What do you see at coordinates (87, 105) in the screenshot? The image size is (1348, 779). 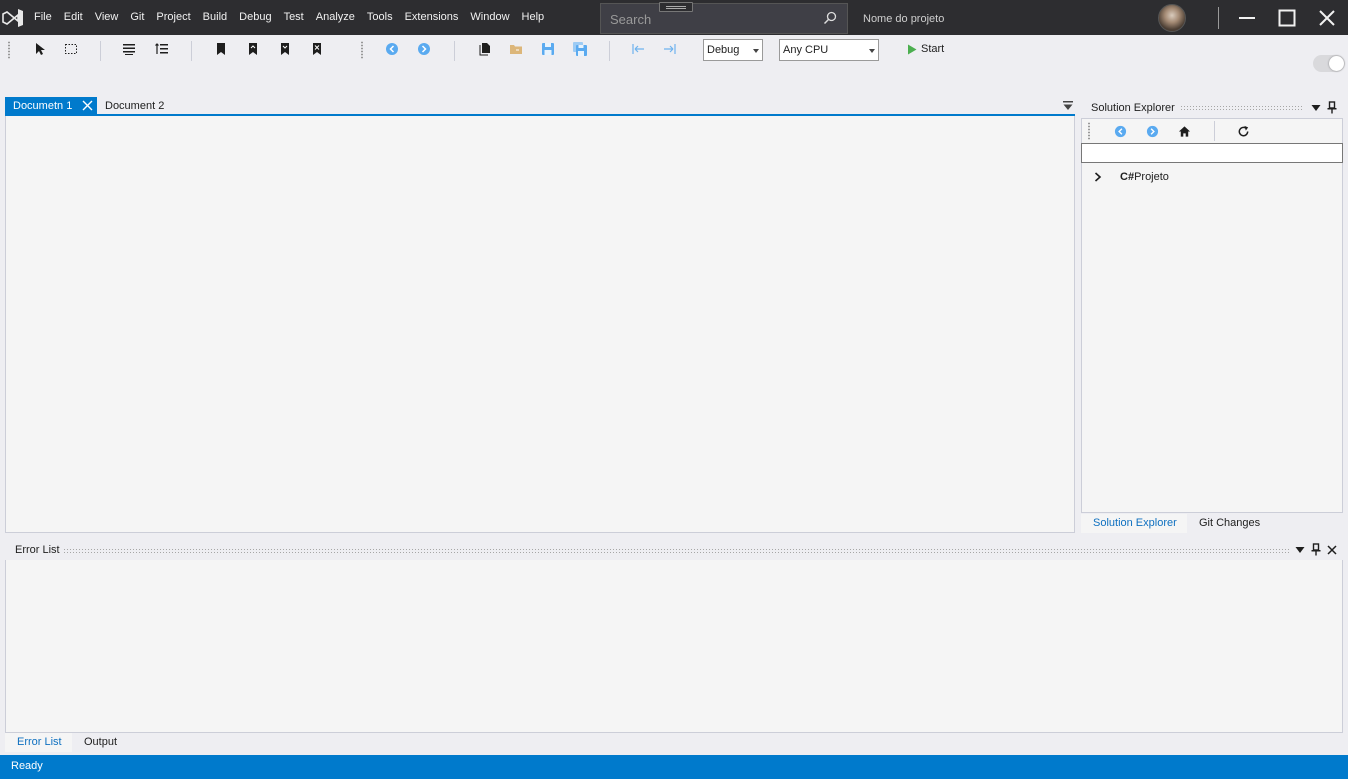 I see `close-tab-icon` at bounding box center [87, 105].